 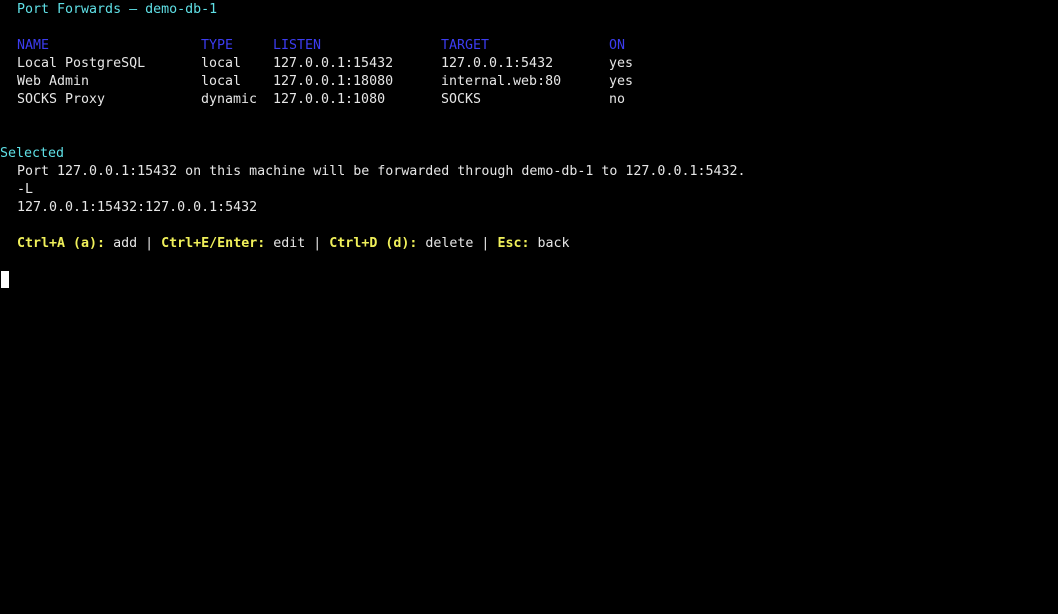 What do you see at coordinates (333, 81) in the screenshot?
I see `row-listen: 127.0.0.1:18080` at bounding box center [333, 81].